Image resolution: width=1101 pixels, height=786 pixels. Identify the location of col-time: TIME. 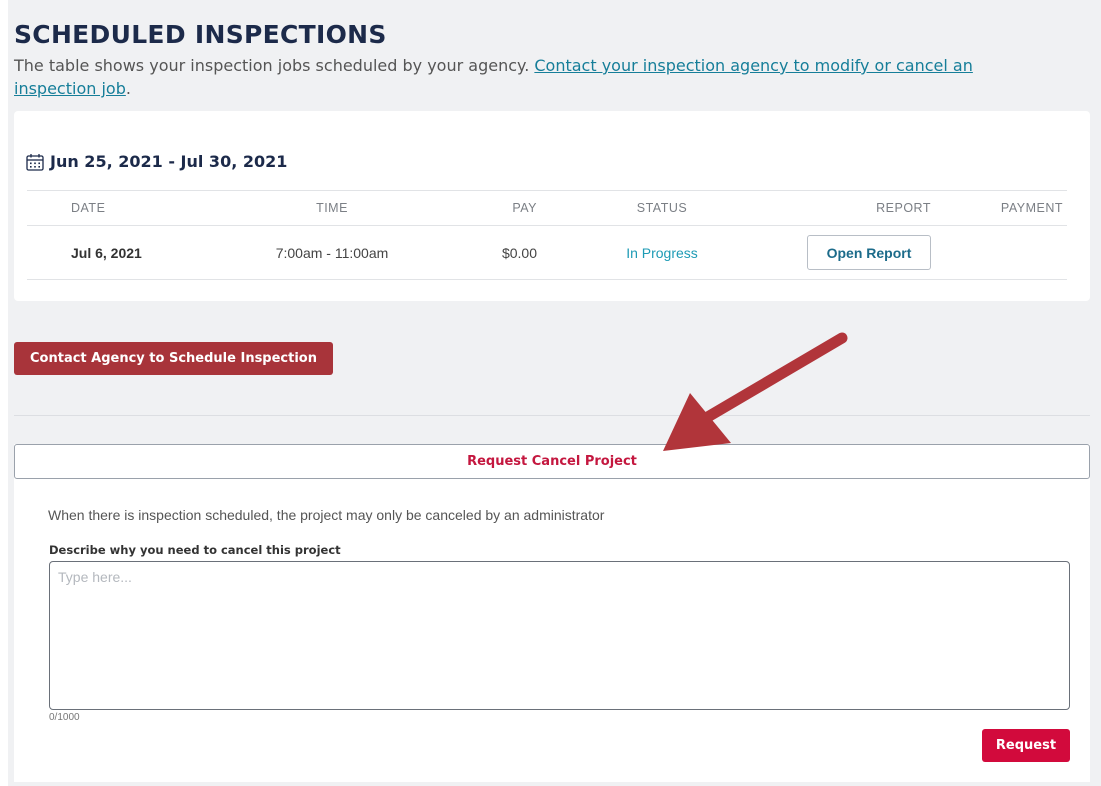
(332, 208).